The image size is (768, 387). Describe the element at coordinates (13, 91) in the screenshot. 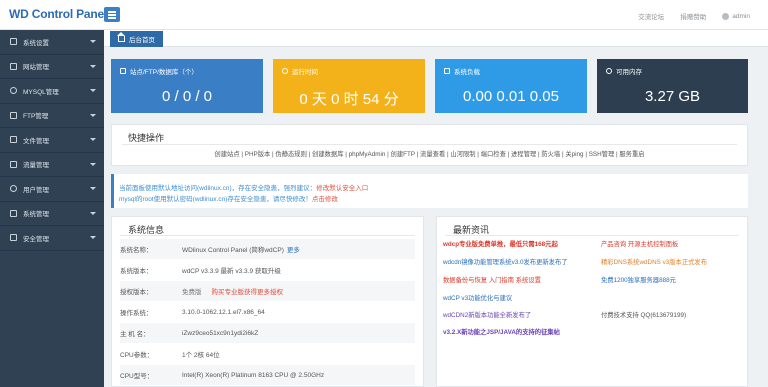

I see `database-icon` at that location.